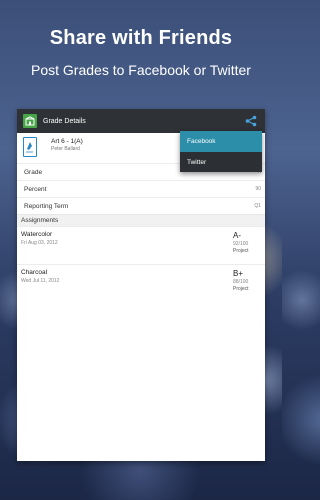  Describe the element at coordinates (65, 149) in the screenshot. I see `course-teacher: Peter Ballard` at that location.